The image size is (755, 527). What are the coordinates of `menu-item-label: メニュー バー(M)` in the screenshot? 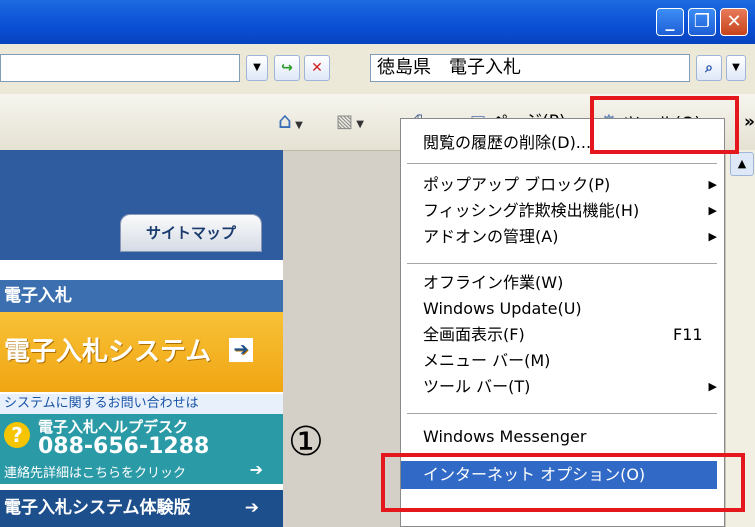 It's located at (487, 360).